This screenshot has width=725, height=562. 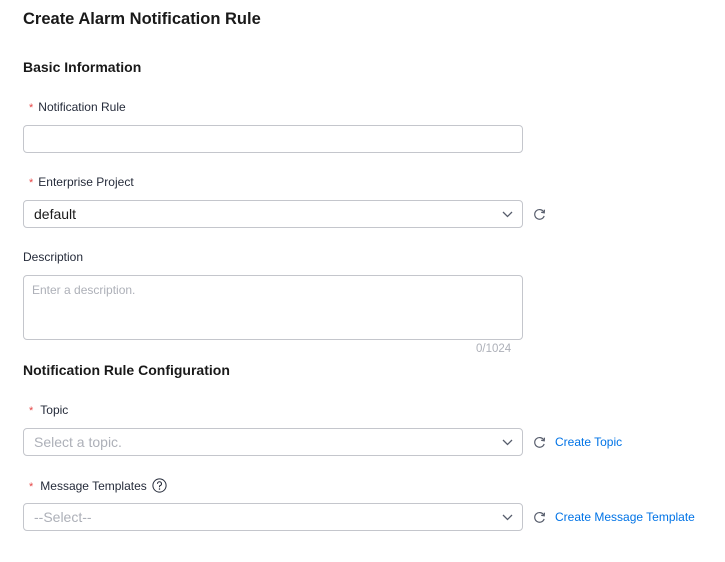 I want to click on description-textarea: Enter a description., so click(x=273, y=307).